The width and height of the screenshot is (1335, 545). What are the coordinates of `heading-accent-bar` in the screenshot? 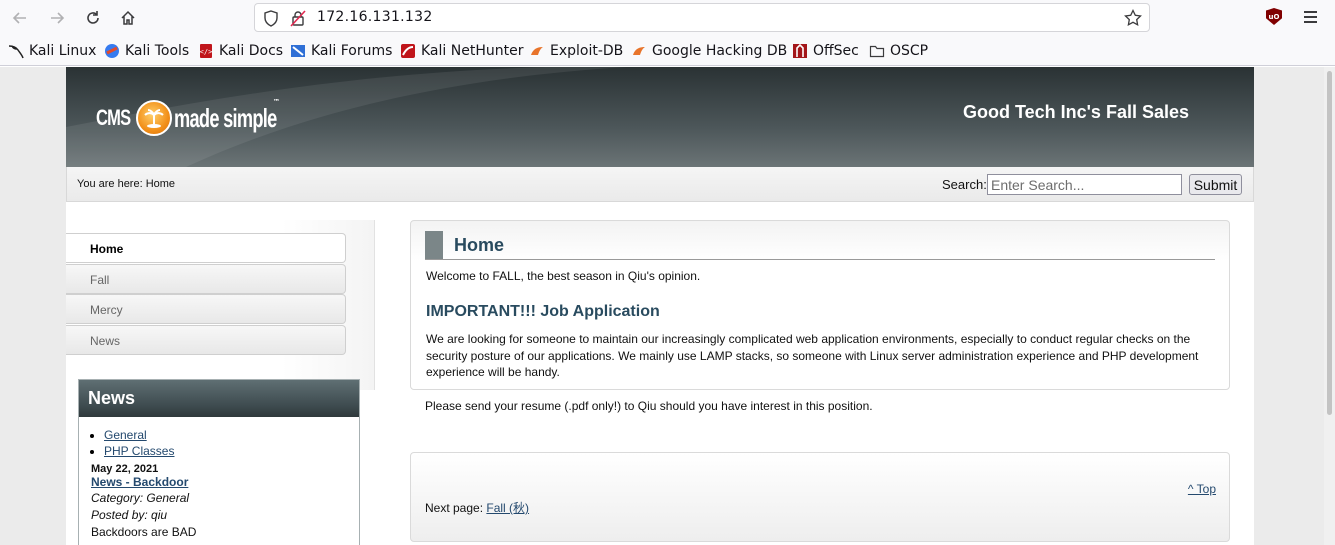 It's located at (434, 245).